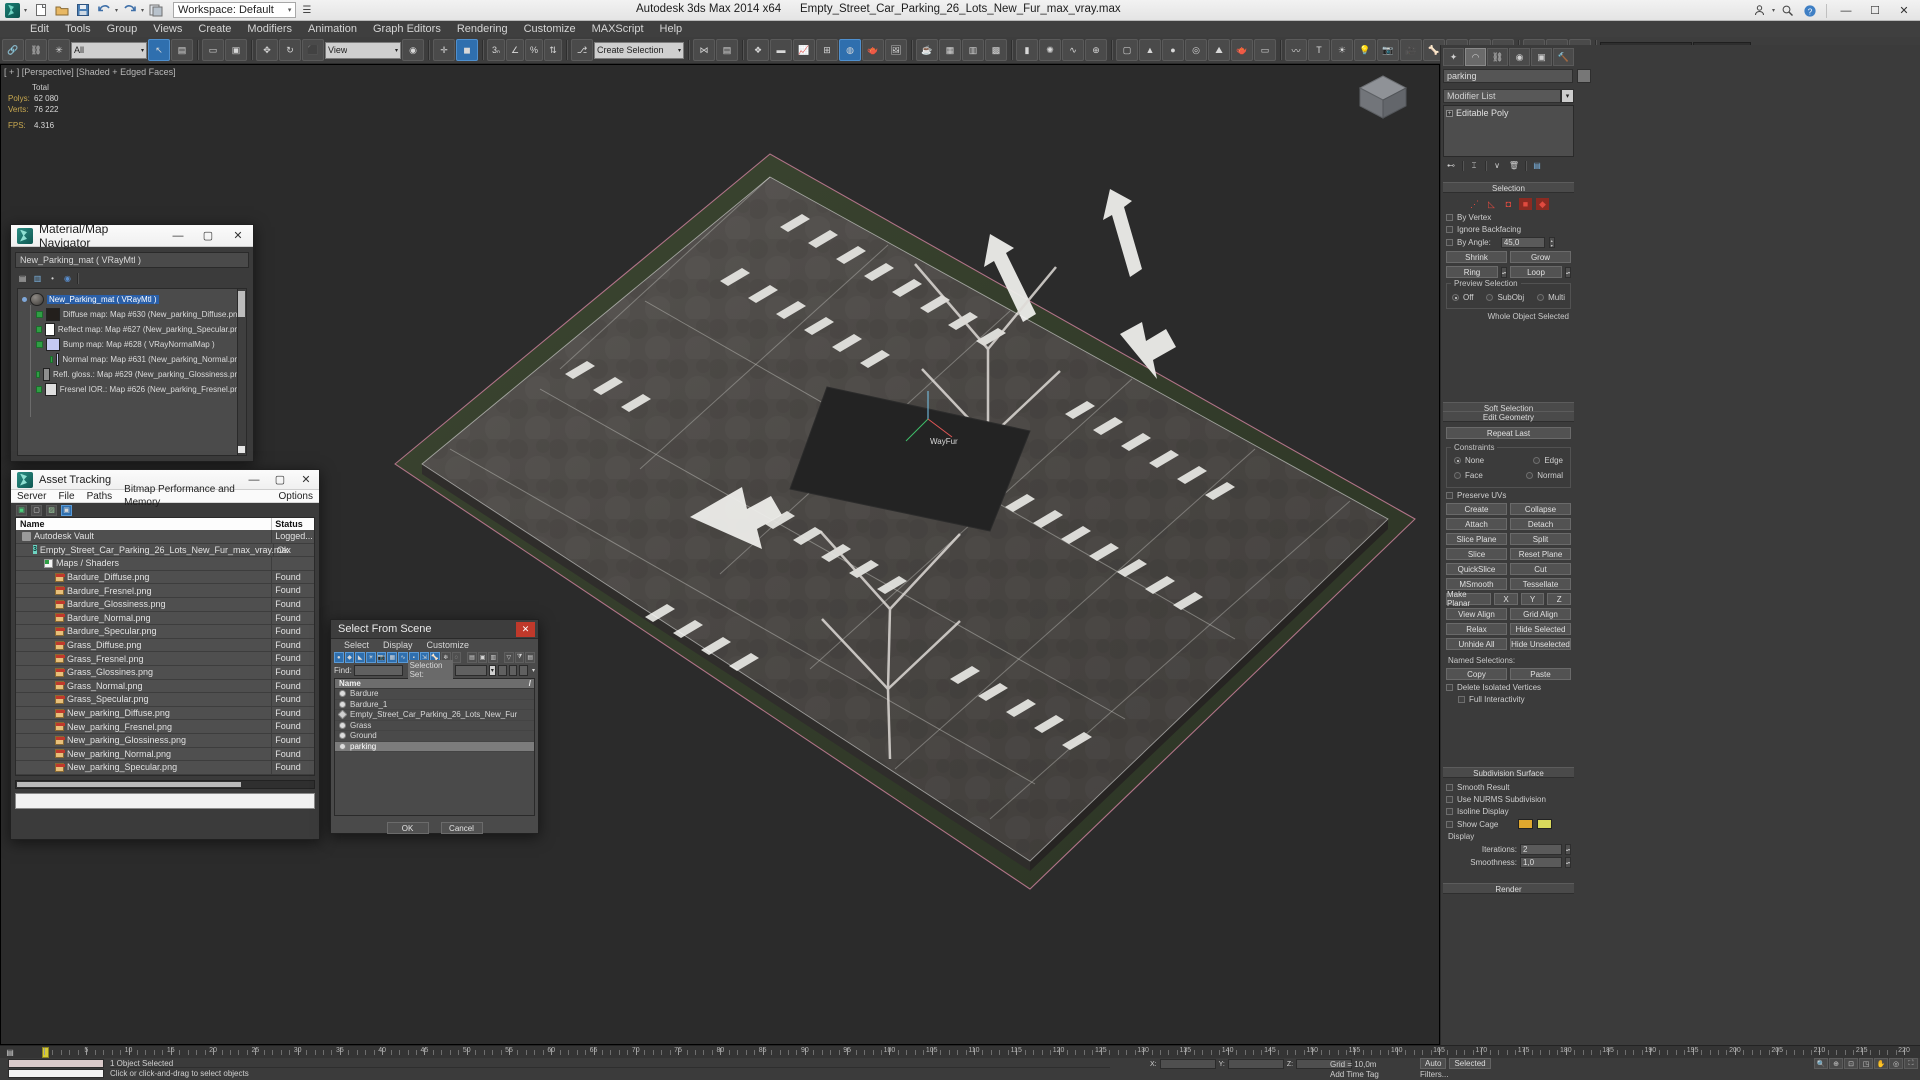 The height and width of the screenshot is (1080, 1920). I want to click on menu-item-file: File, so click(66, 496).